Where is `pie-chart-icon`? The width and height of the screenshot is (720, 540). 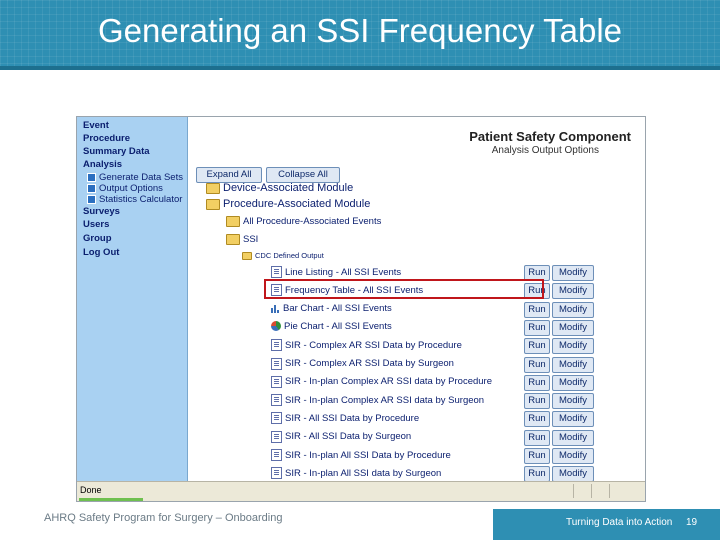
pie-chart-icon is located at coordinates (276, 326).